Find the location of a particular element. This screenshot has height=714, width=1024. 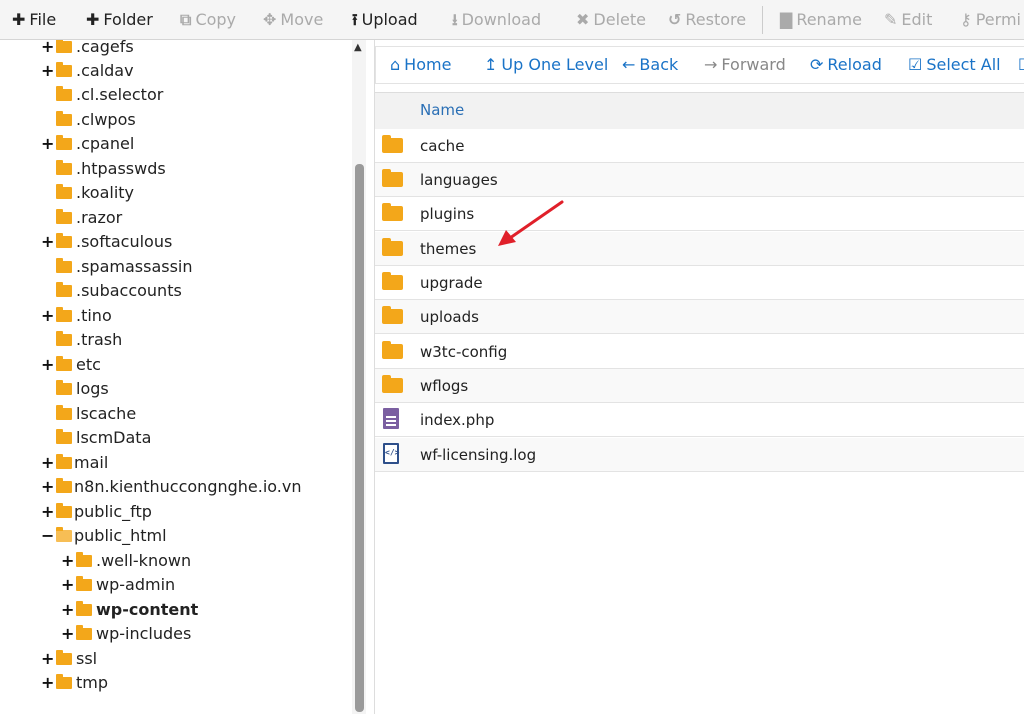

file-name: wflogs is located at coordinates (444, 386).